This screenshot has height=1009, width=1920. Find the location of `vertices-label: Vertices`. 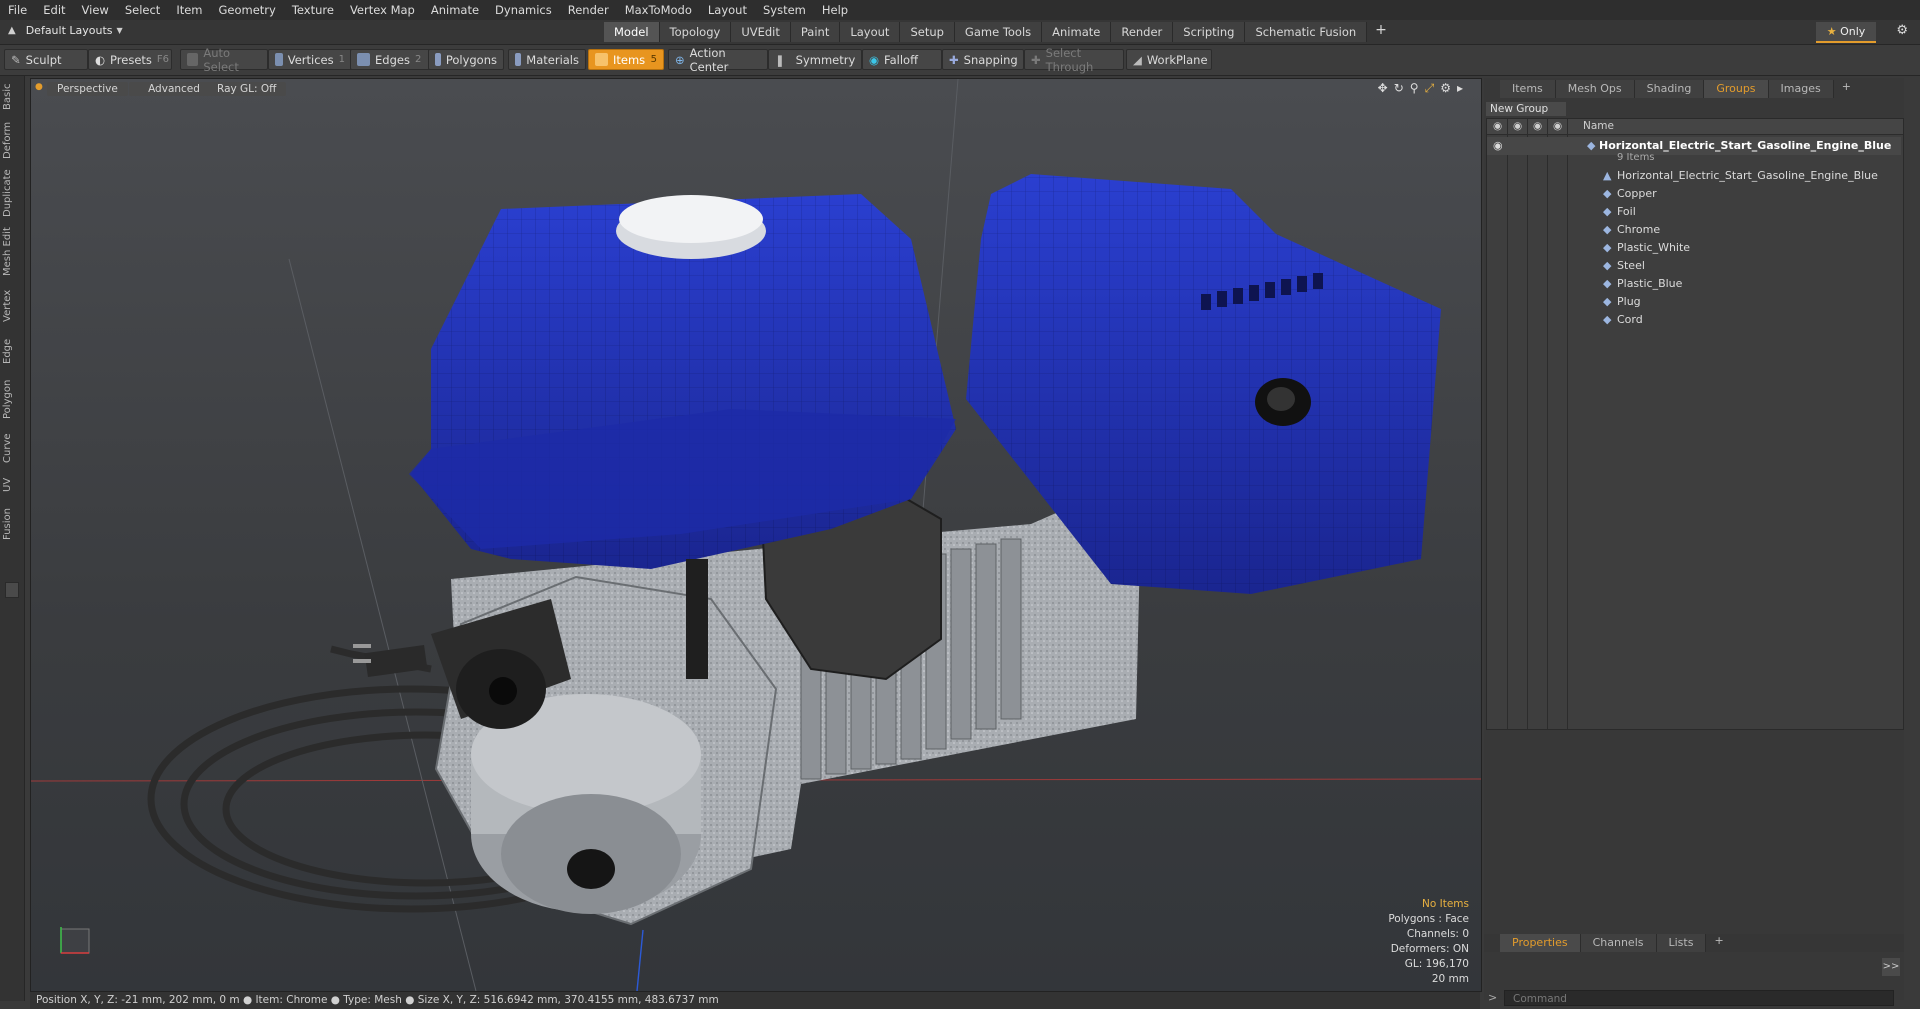

vertices-label: Vertices is located at coordinates (310, 59).